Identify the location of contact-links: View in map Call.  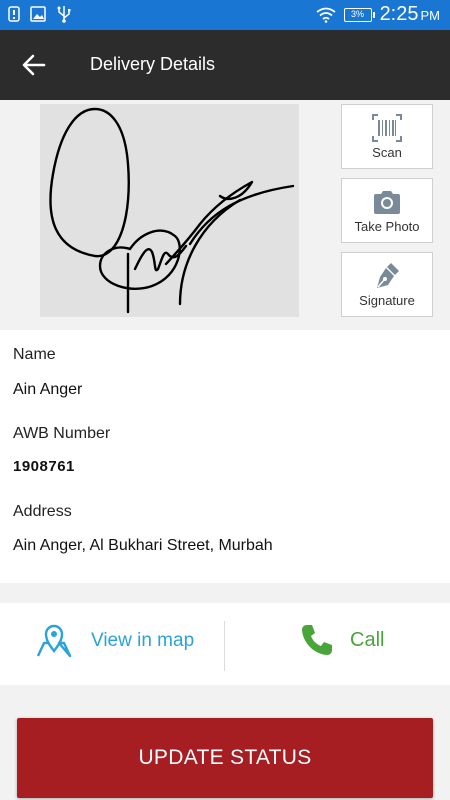
(225, 644).